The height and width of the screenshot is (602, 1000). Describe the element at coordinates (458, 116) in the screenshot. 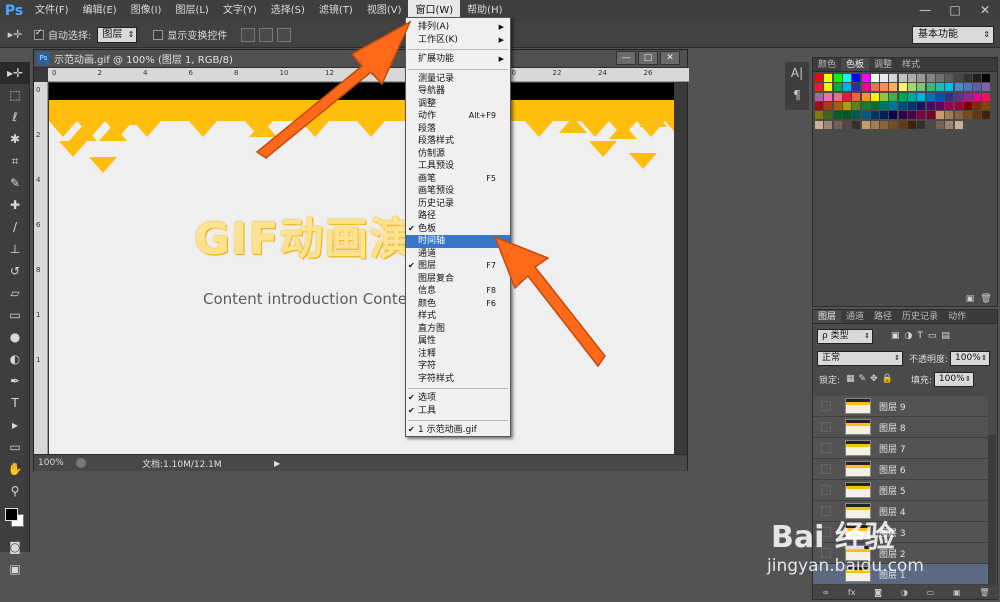

I see `window-menu-item: 动作 Alt+F9` at that location.